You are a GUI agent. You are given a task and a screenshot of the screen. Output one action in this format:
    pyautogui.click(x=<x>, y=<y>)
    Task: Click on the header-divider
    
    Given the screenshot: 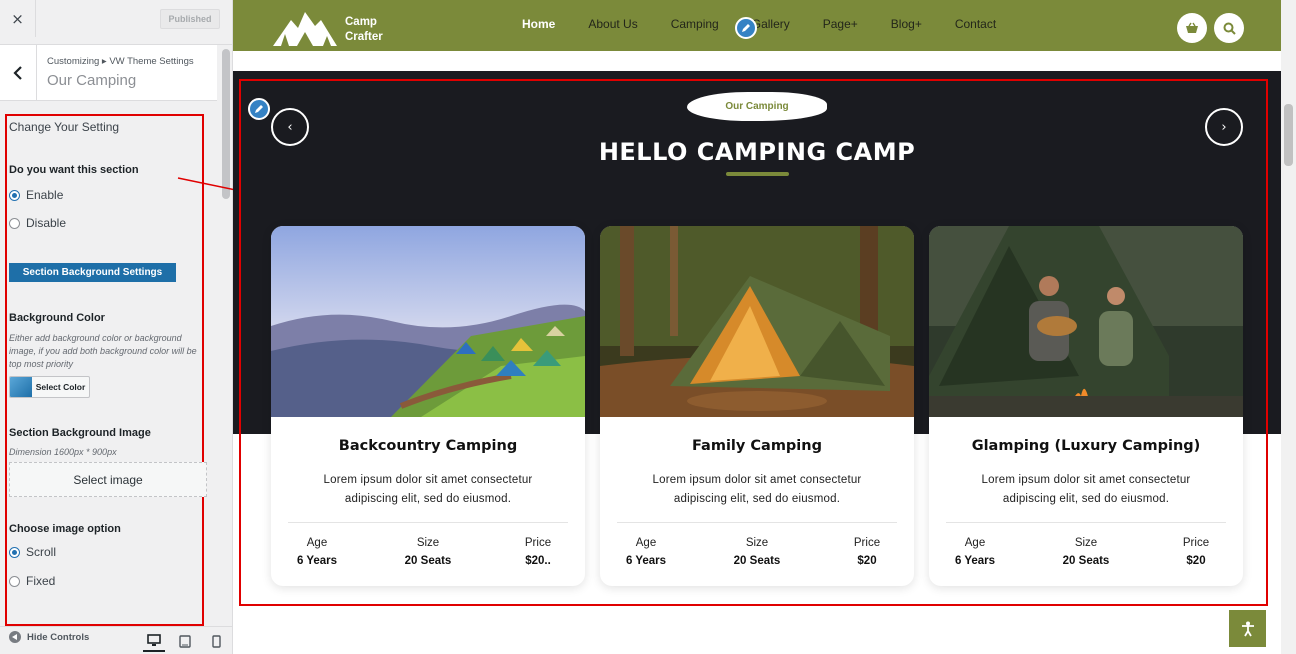 What is the action you would take?
    pyautogui.click(x=757, y=55)
    